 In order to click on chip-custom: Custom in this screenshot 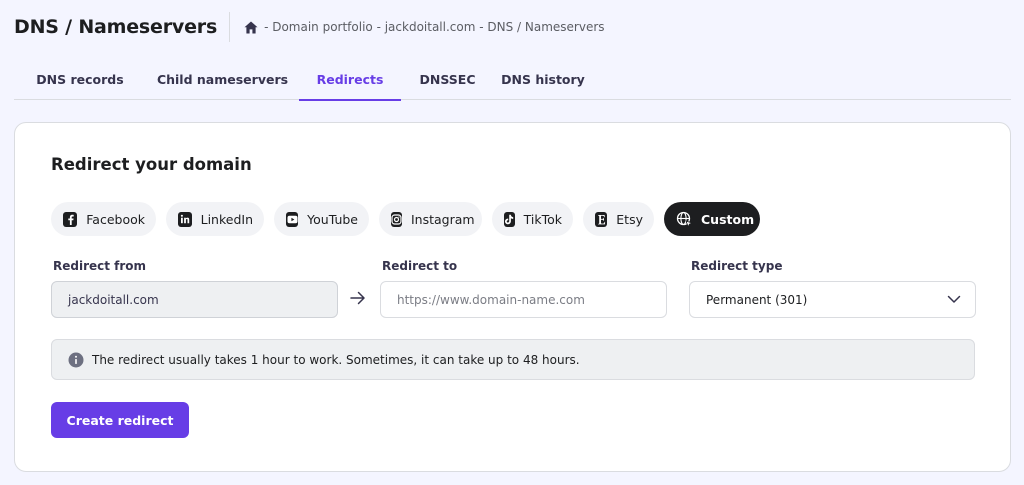, I will do `click(712, 219)`.